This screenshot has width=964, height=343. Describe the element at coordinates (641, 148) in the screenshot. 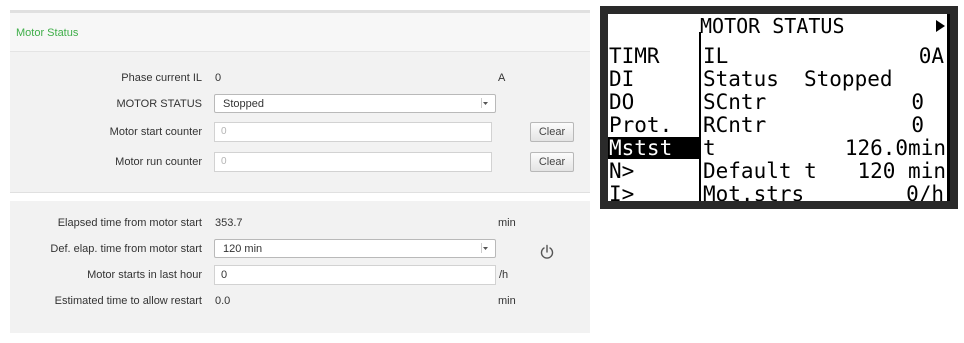

I see `lcd-menu-item-selected: Mstst` at that location.